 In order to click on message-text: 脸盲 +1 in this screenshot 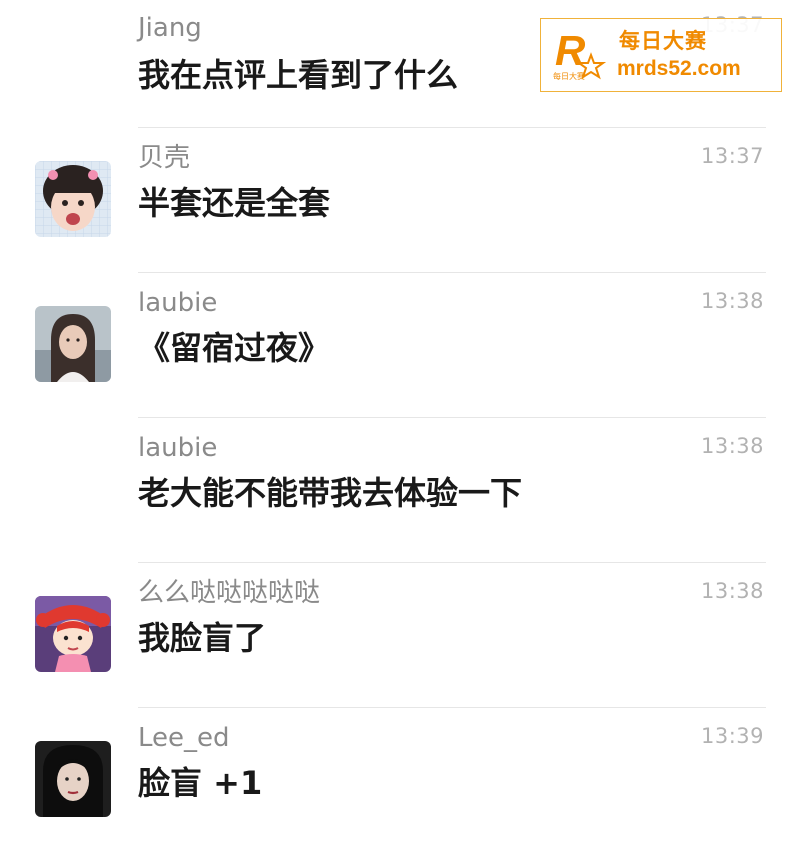, I will do `click(200, 783)`.